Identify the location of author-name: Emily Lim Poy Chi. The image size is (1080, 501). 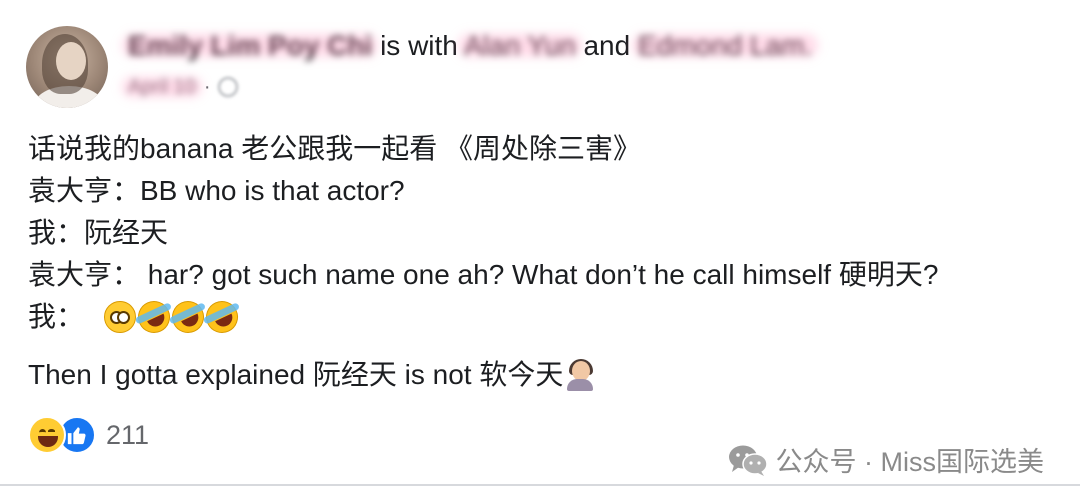
(250, 45).